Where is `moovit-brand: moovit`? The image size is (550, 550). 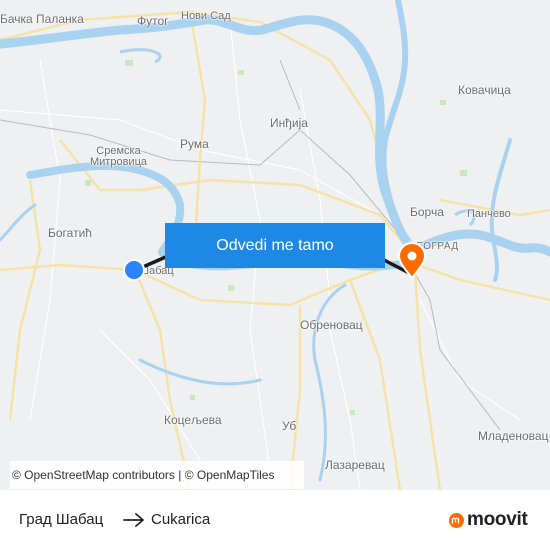
moovit-brand: moovit is located at coordinates (488, 520).